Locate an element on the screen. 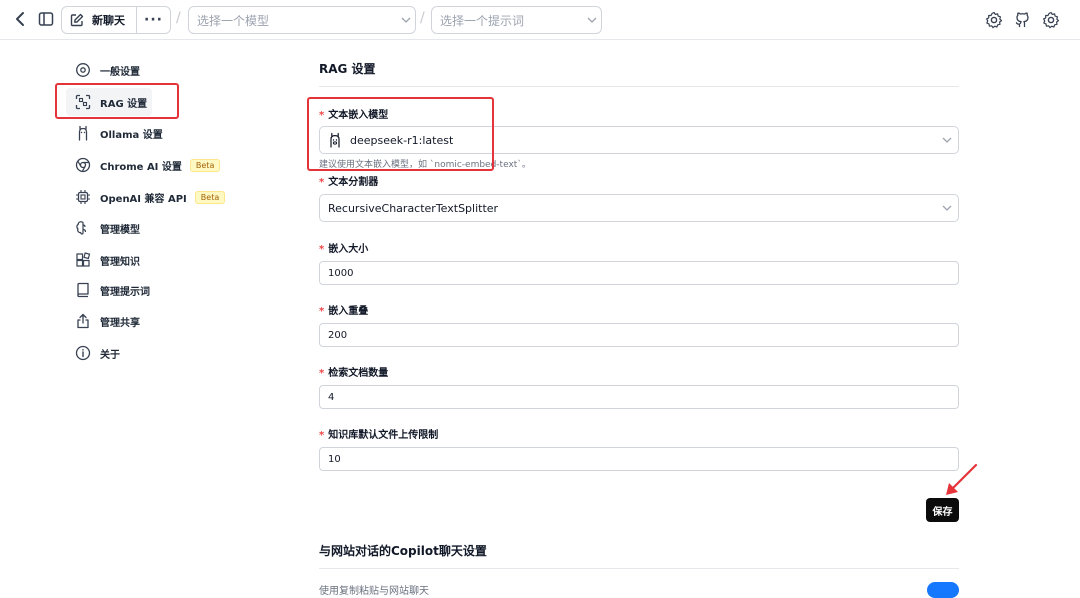 The height and width of the screenshot is (598, 1080). sidebar-item-label: Chrome AI 设置 is located at coordinates (141, 167).